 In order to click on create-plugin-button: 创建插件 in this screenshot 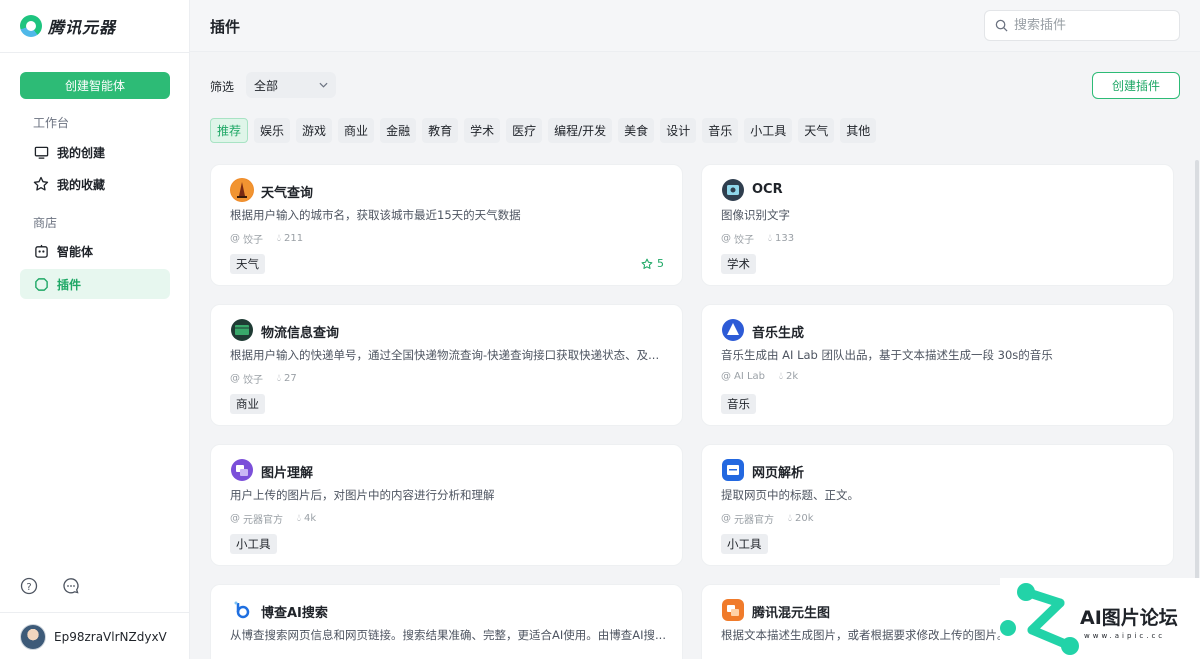, I will do `click(1136, 85)`.